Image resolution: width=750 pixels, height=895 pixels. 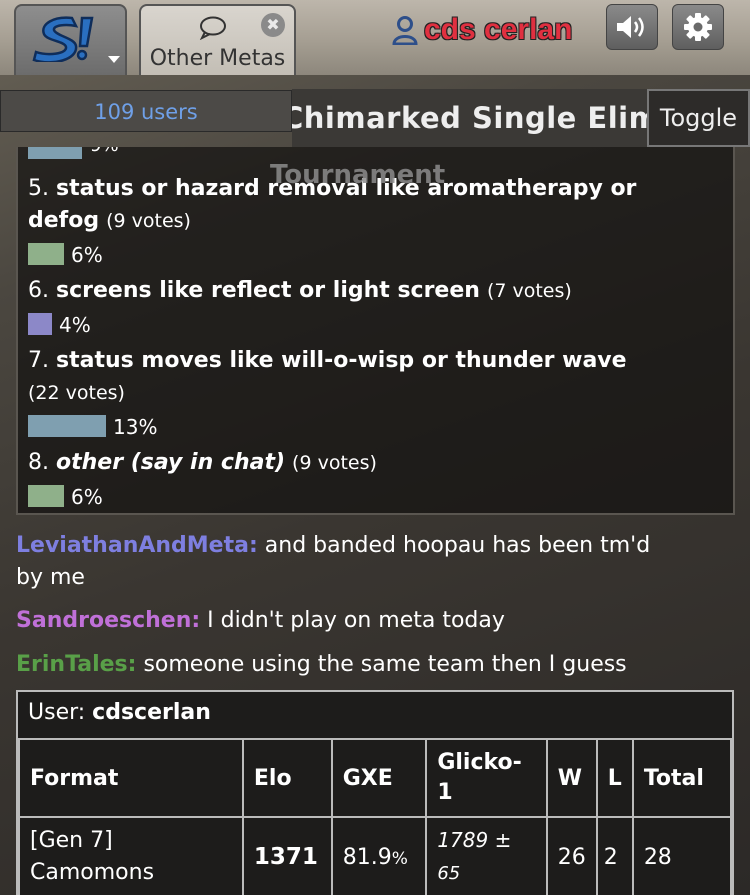 I want to click on chat-text: someone using the same team then I guess, so click(x=385, y=664).